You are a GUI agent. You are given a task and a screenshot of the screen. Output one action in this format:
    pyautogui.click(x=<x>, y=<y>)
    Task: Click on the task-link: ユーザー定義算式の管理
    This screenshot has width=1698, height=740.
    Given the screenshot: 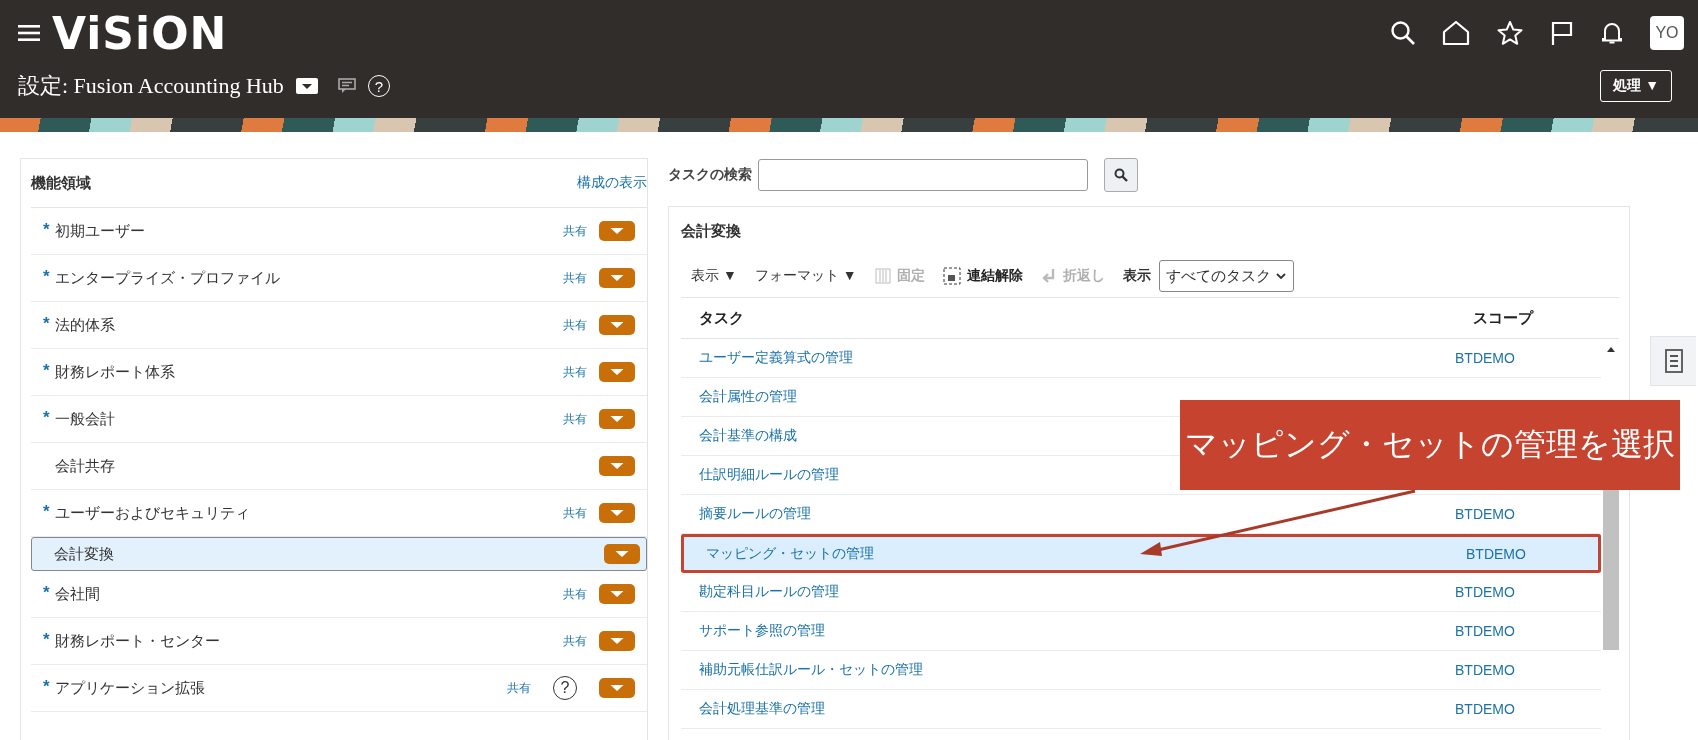 What is the action you would take?
    pyautogui.click(x=1068, y=358)
    